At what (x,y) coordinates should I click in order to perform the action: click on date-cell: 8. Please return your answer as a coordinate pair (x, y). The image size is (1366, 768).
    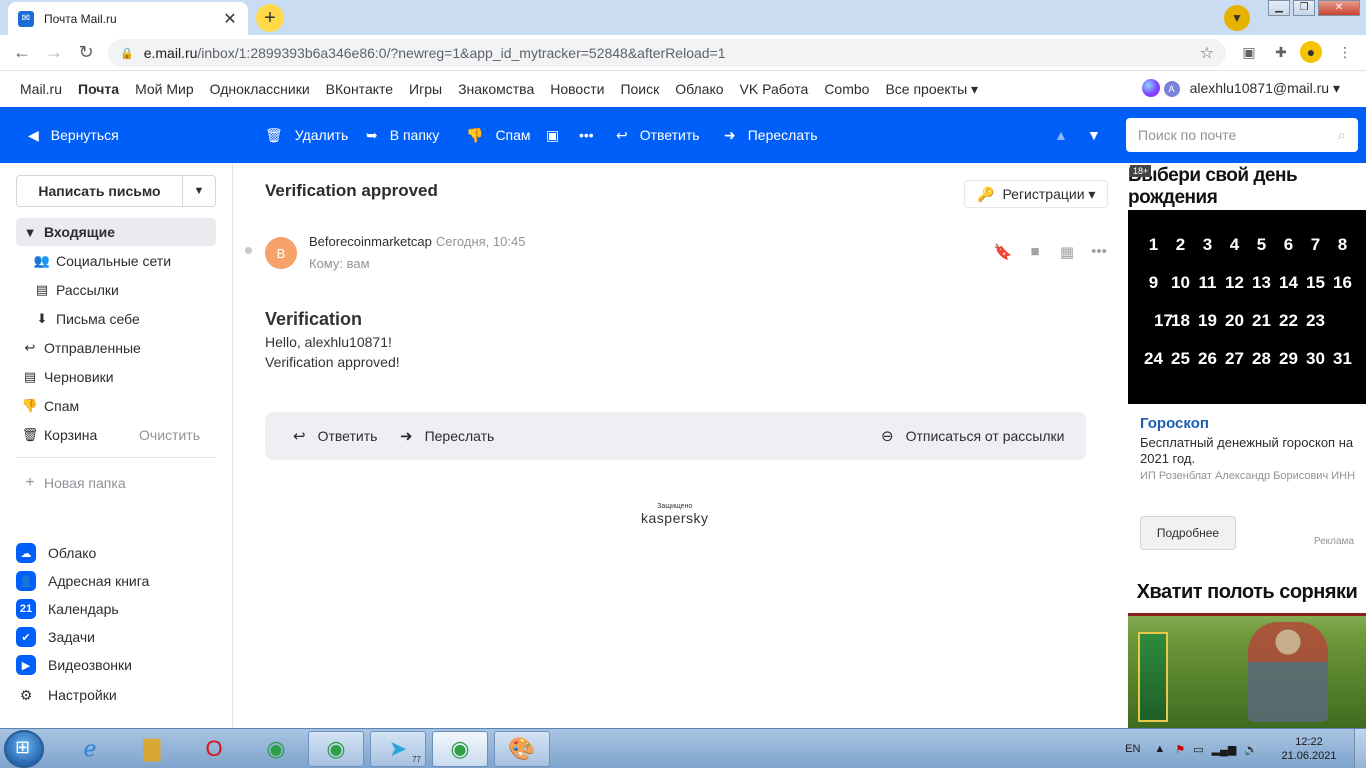
    Looking at the image, I should click on (1342, 245).